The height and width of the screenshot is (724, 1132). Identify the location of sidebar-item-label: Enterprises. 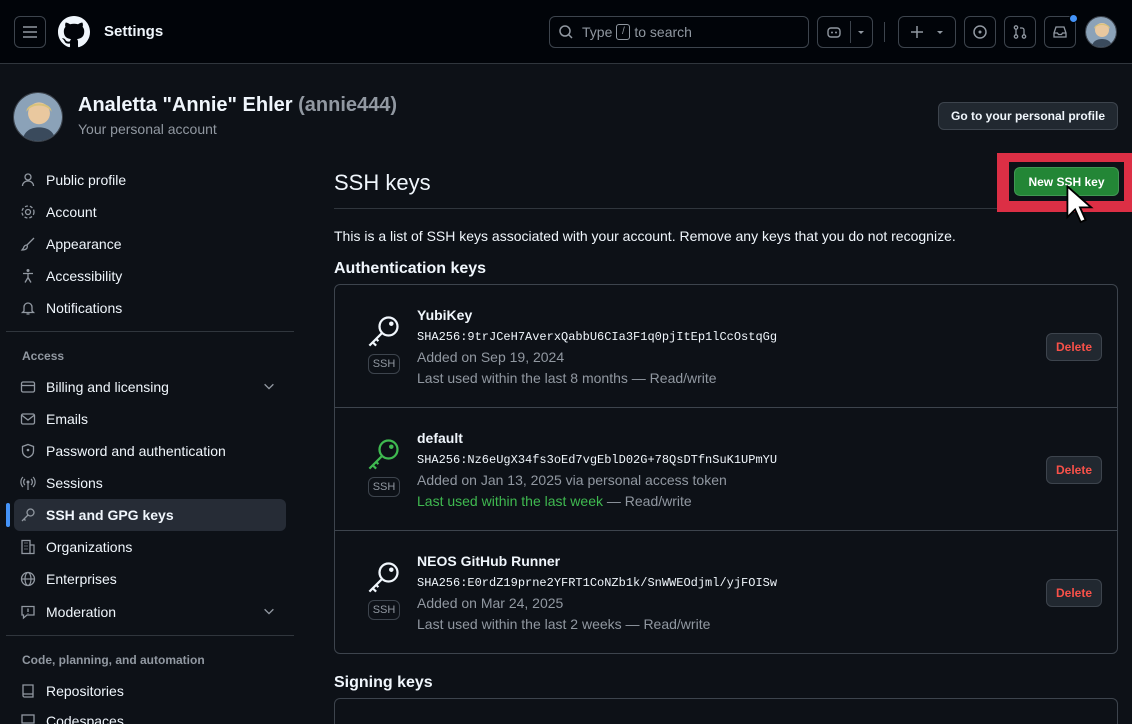
(81, 579).